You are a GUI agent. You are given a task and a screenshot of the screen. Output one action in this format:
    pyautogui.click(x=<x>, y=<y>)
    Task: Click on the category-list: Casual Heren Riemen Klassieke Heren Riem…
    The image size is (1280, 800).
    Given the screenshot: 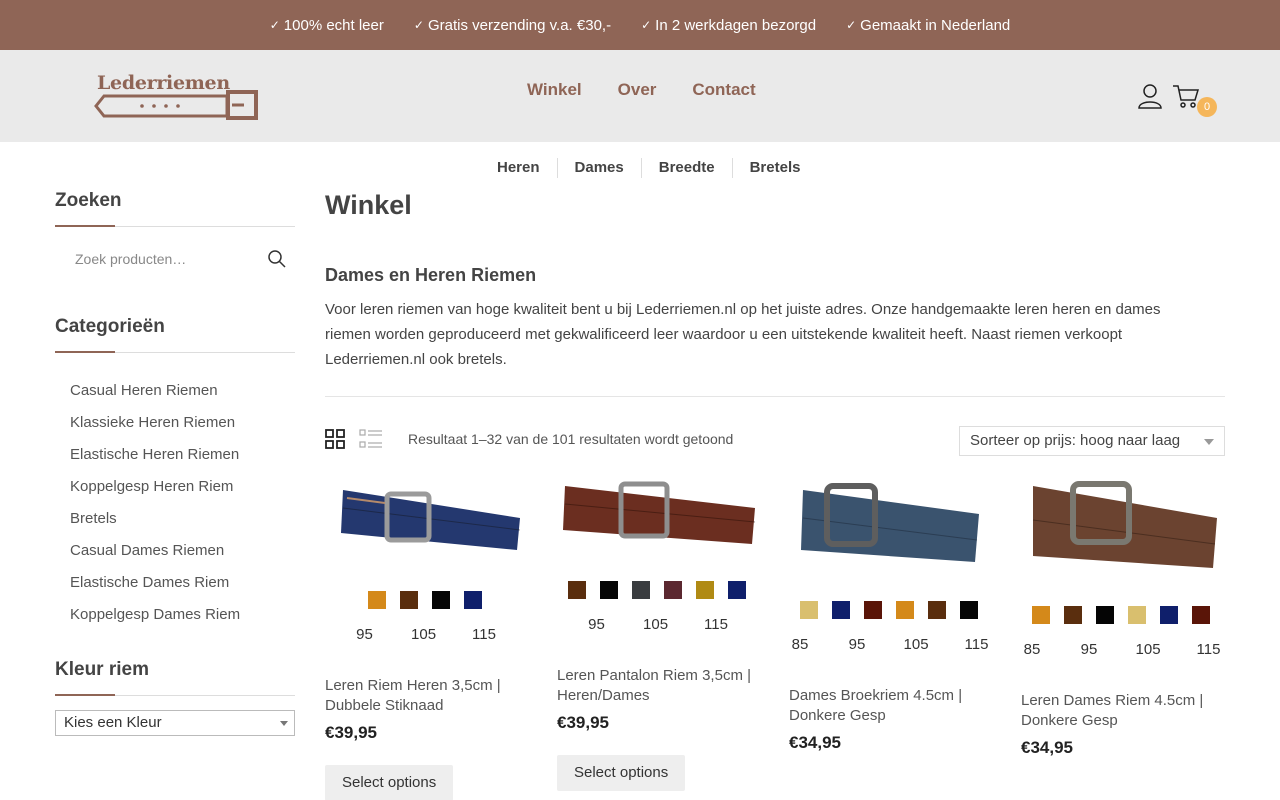 What is the action you would take?
    pyautogui.click(x=175, y=509)
    